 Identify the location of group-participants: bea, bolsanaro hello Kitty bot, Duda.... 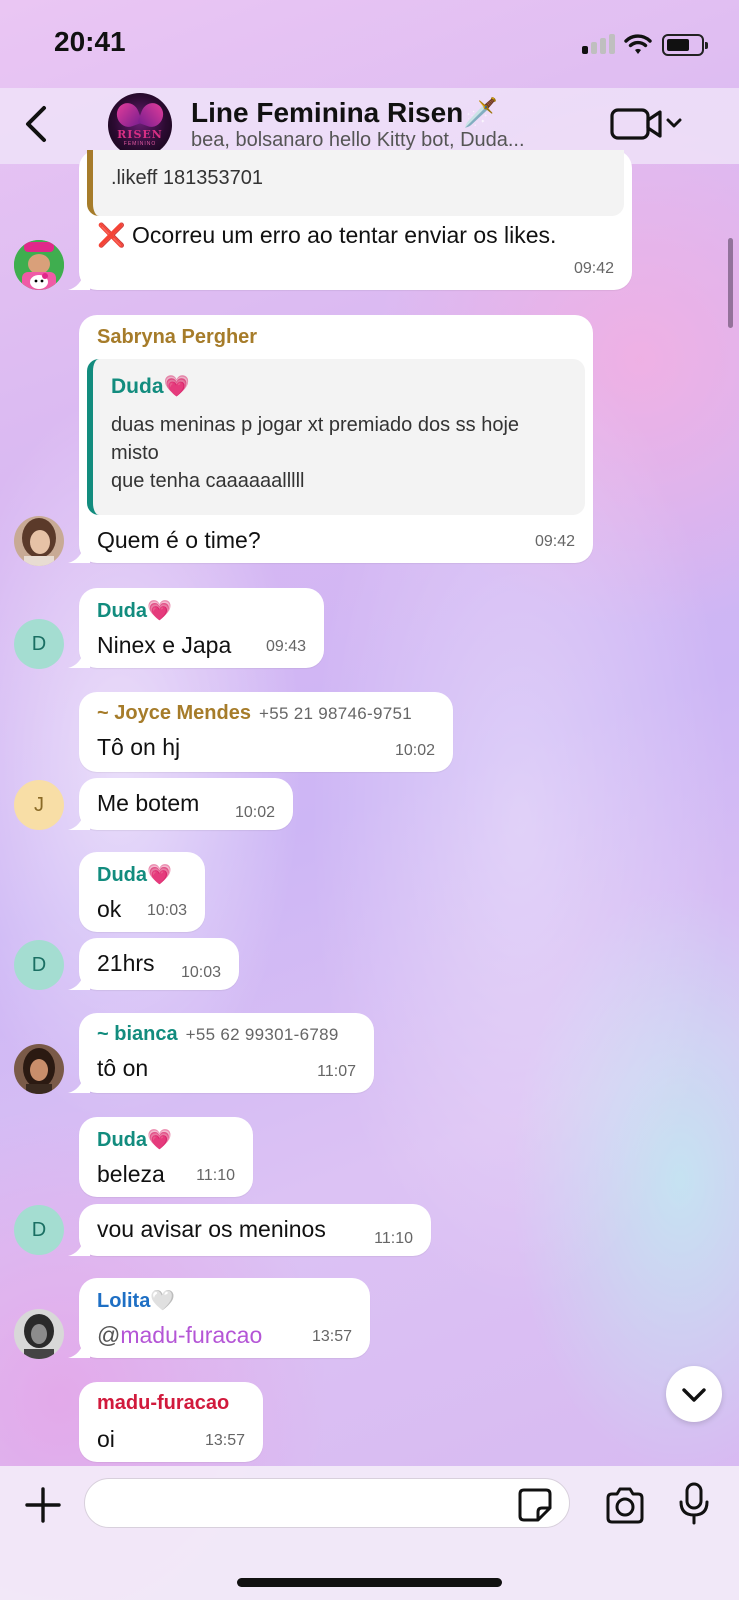
(358, 140).